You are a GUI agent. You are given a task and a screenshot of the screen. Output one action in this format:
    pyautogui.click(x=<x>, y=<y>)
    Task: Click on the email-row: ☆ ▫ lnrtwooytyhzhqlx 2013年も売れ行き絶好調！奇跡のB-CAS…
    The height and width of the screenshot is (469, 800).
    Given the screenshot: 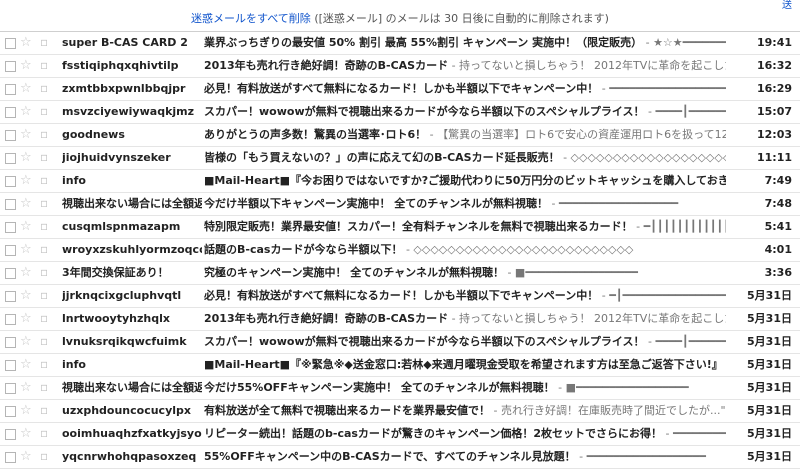 What is the action you would take?
    pyautogui.click(x=400, y=319)
    